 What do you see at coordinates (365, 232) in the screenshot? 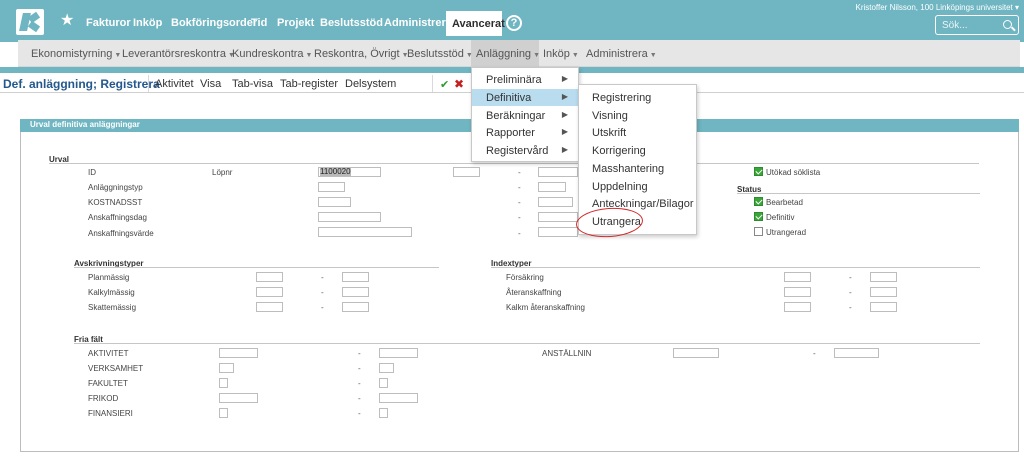
I see `anskaffningsvarde-from-field` at bounding box center [365, 232].